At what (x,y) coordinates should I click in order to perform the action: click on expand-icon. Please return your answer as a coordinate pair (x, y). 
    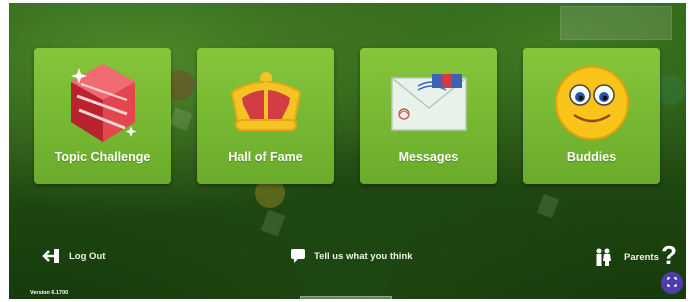
    Looking at the image, I should click on (672, 283).